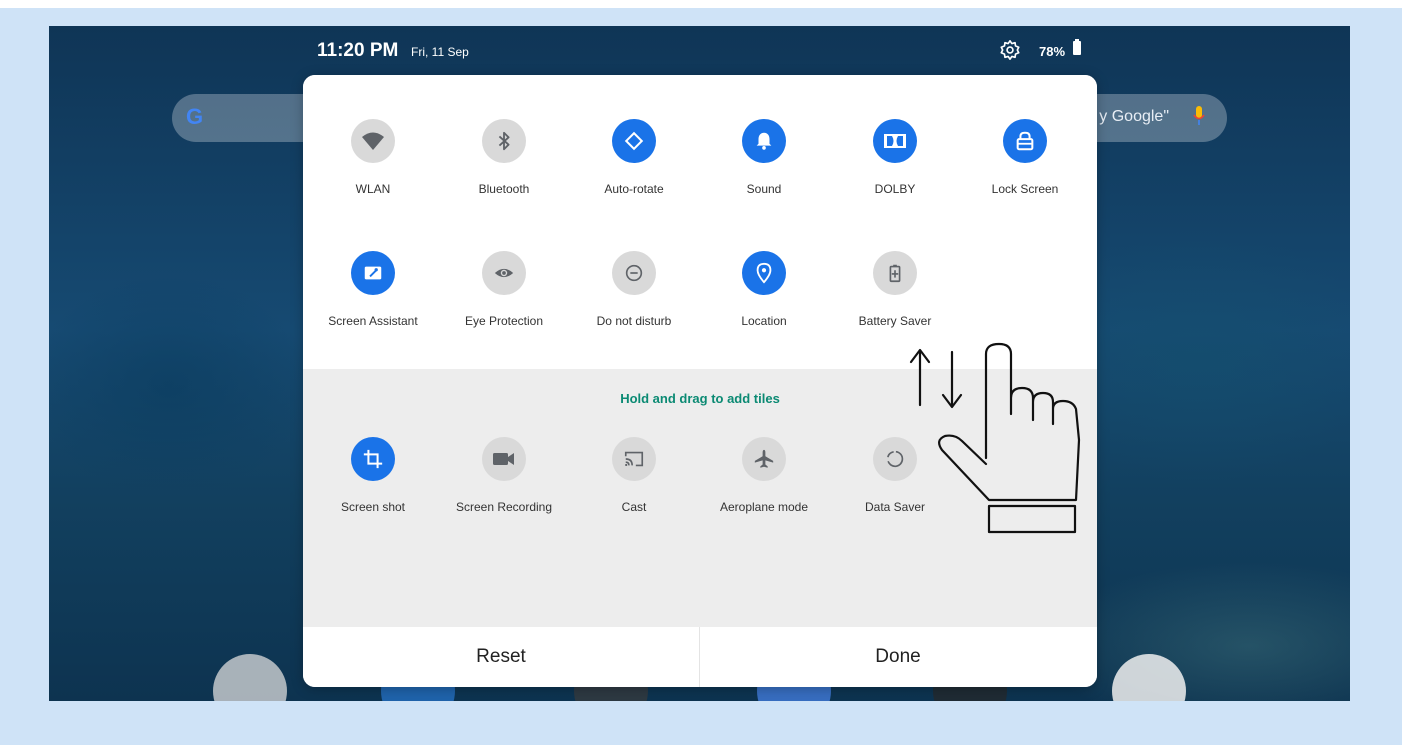  I want to click on tile-label: Battery Saver, so click(895, 321).